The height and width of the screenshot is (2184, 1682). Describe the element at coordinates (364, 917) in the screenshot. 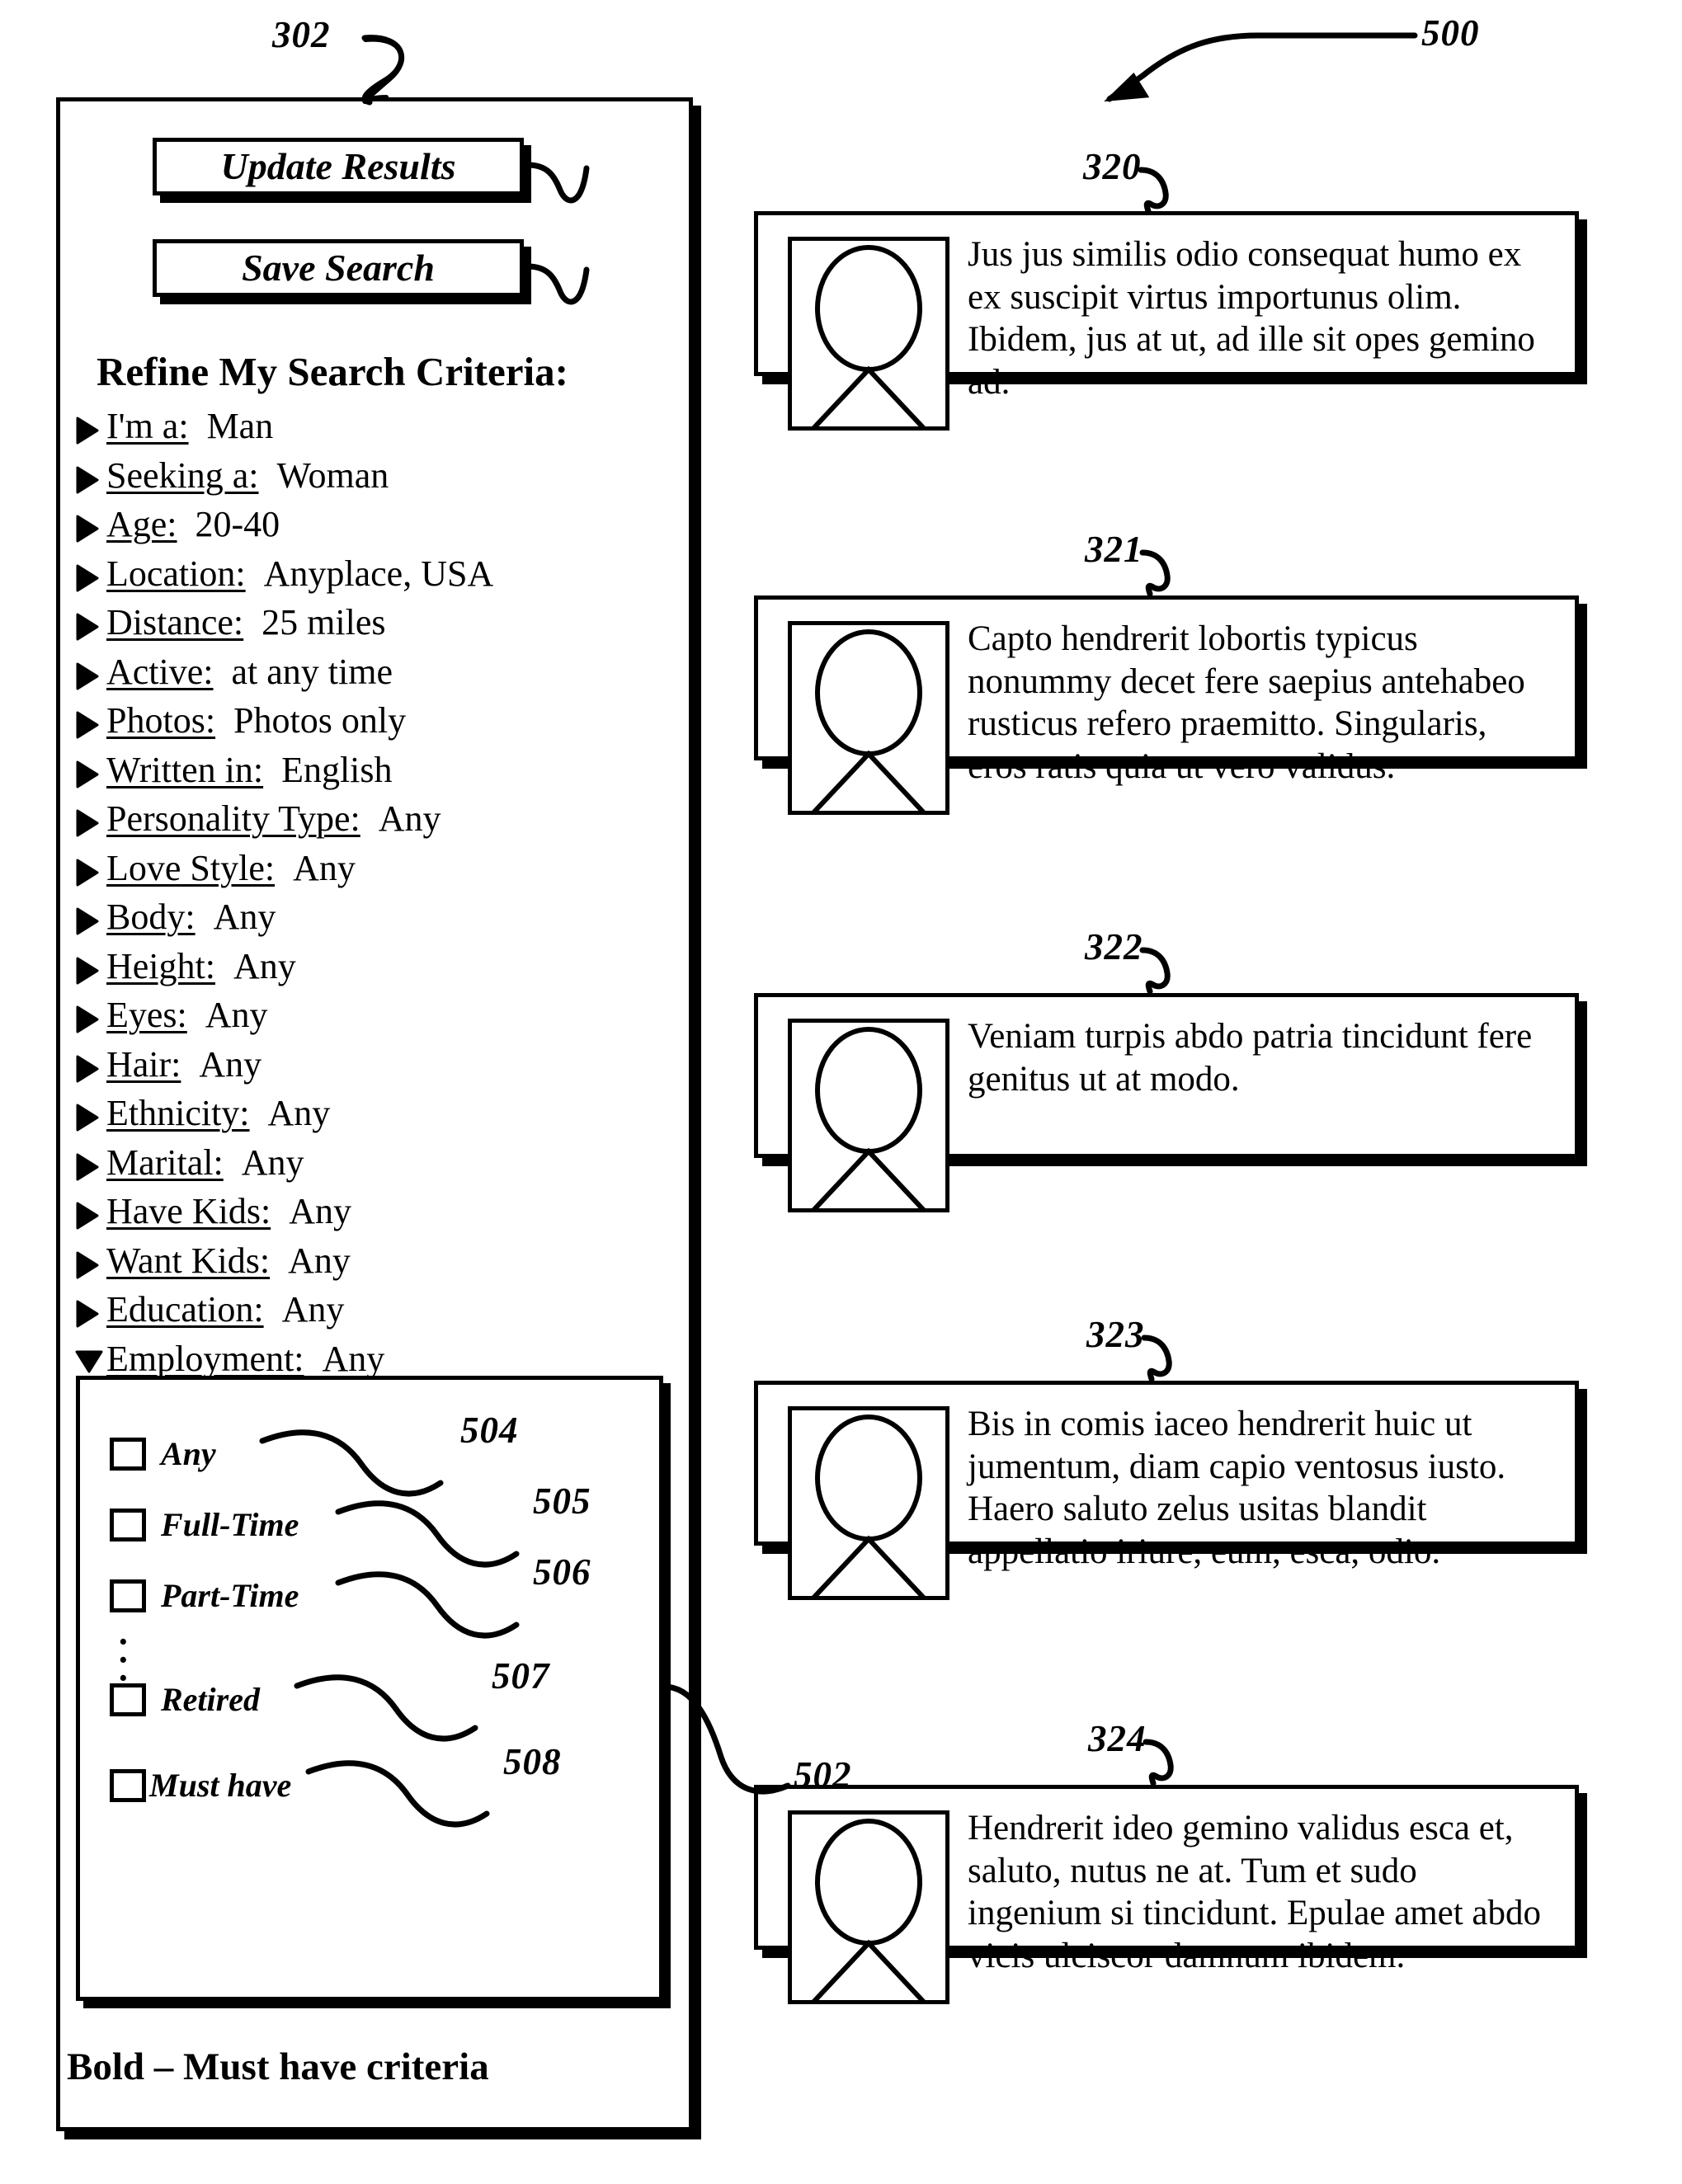

I see `criteria-row: Body: Any` at that location.